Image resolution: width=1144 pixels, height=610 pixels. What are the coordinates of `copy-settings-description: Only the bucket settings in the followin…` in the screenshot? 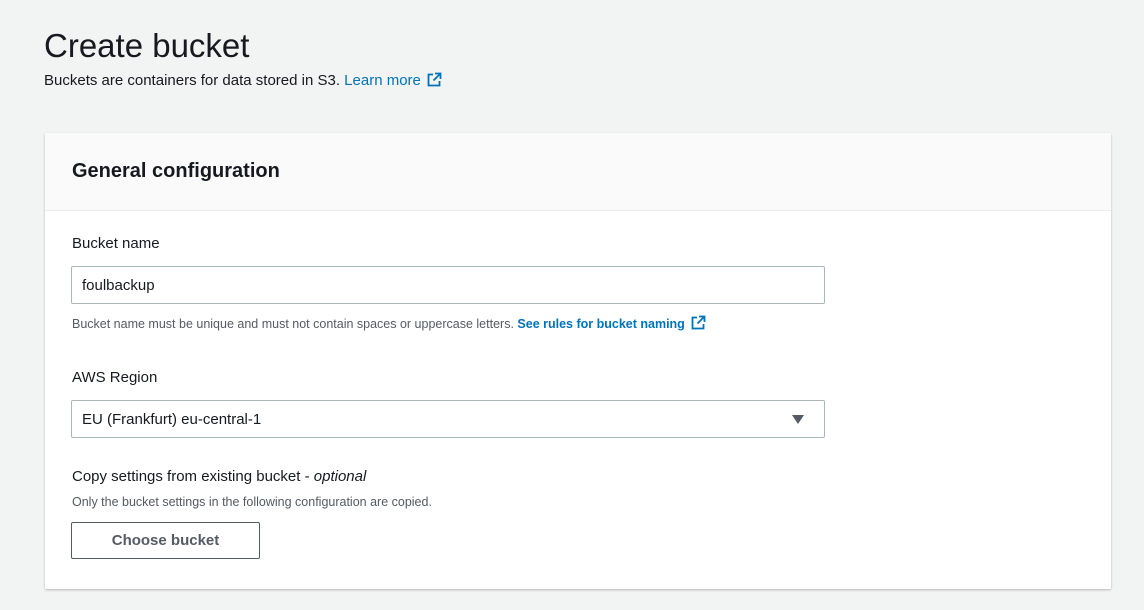 It's located at (252, 502).